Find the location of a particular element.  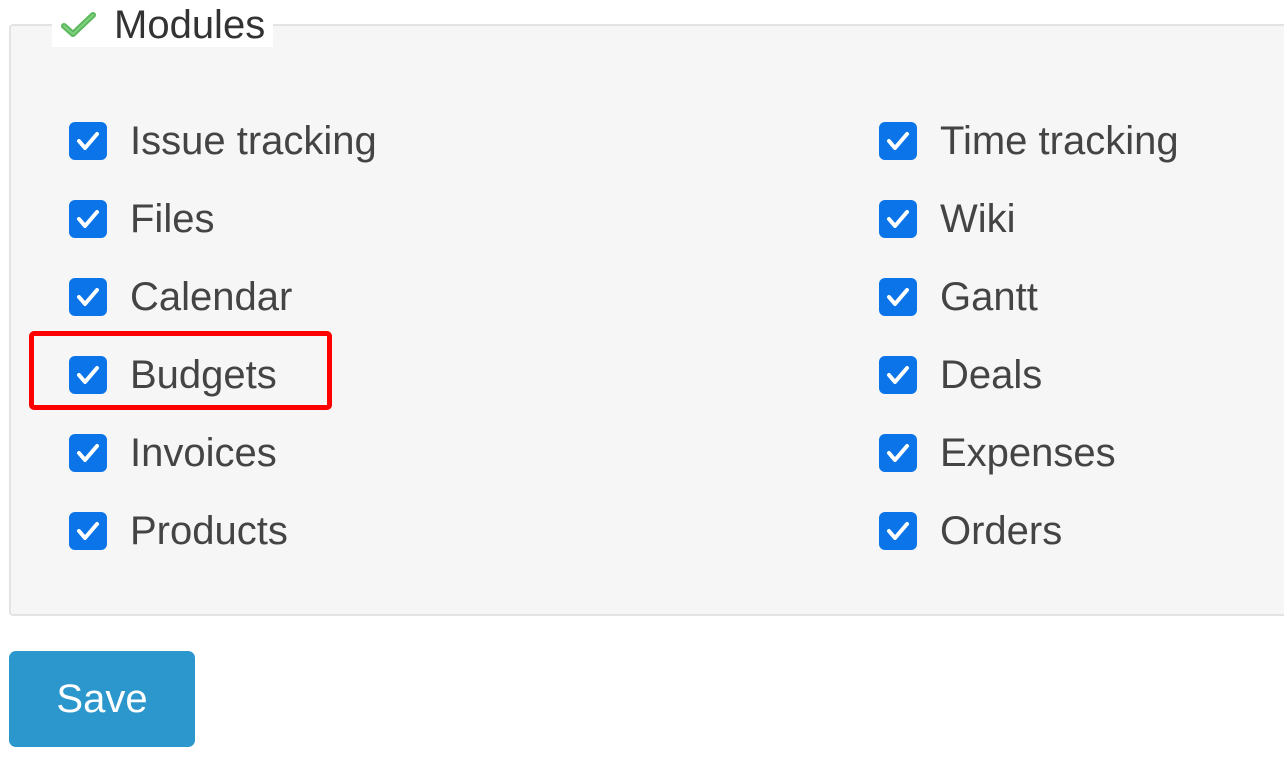

module-expenses: Expenses is located at coordinates (997, 453).